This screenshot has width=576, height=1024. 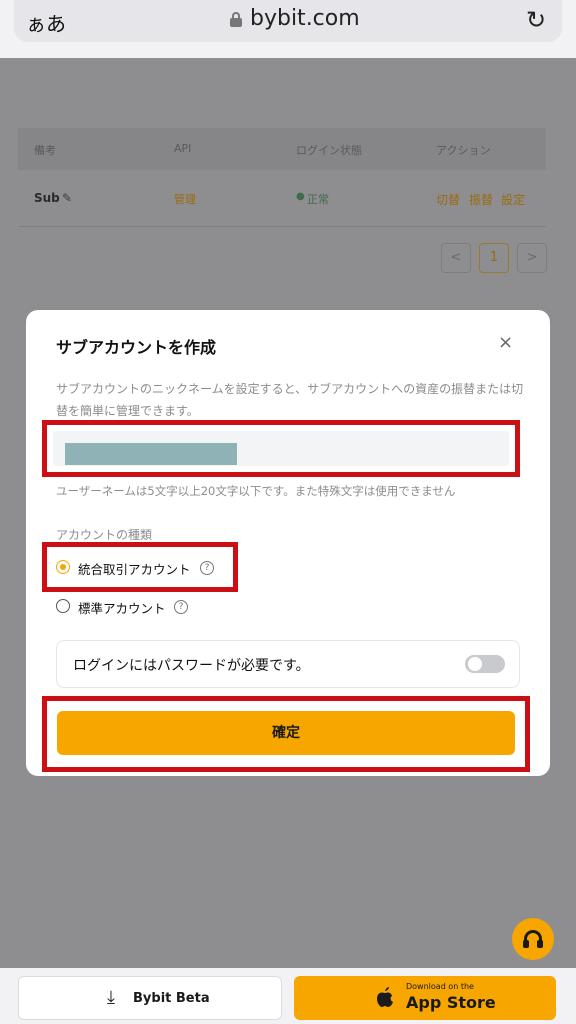 I want to click on radio-unified-account, so click(x=63, y=567).